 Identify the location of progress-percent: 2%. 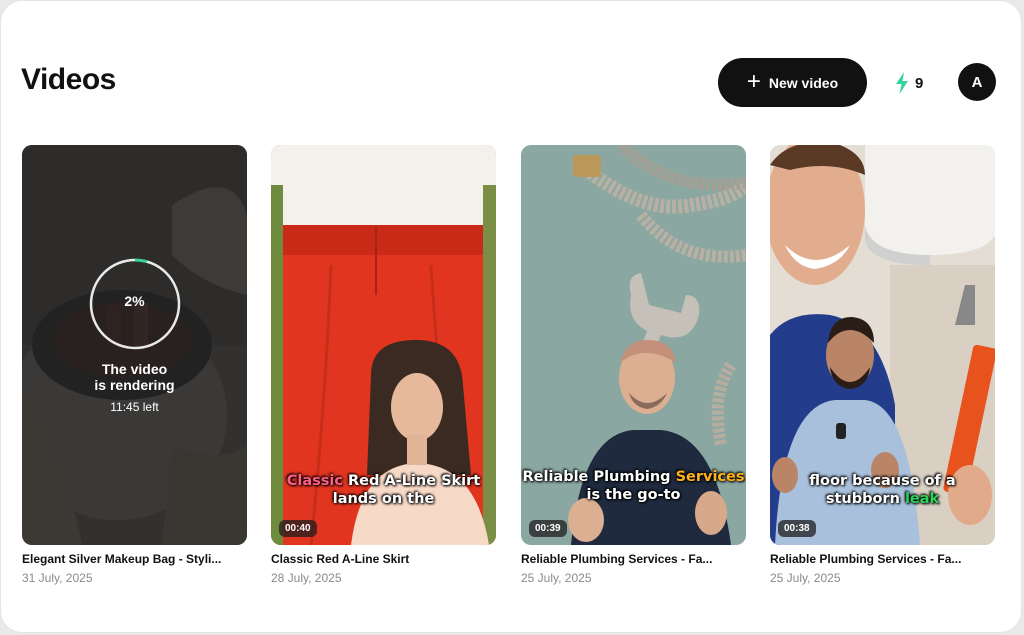
(134, 301).